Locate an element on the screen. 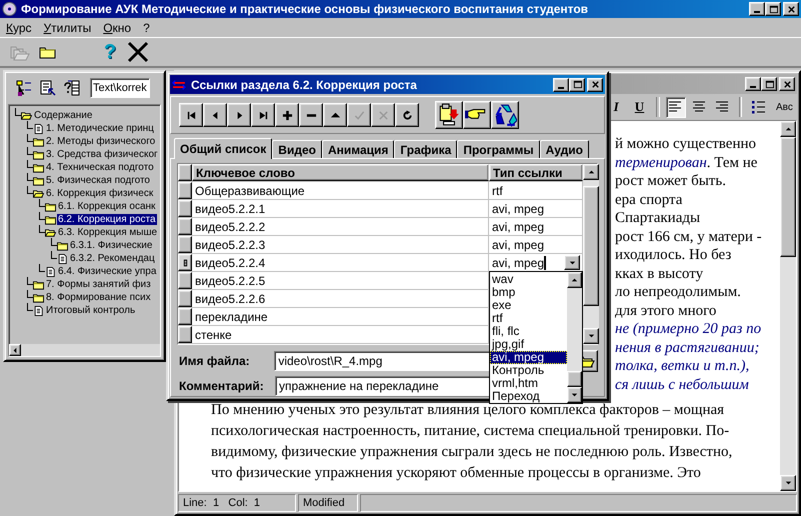 Image resolution: width=801 pixels, height=516 pixels. tree-item: 6.1. Коррекция осанк is located at coordinates (106, 206).